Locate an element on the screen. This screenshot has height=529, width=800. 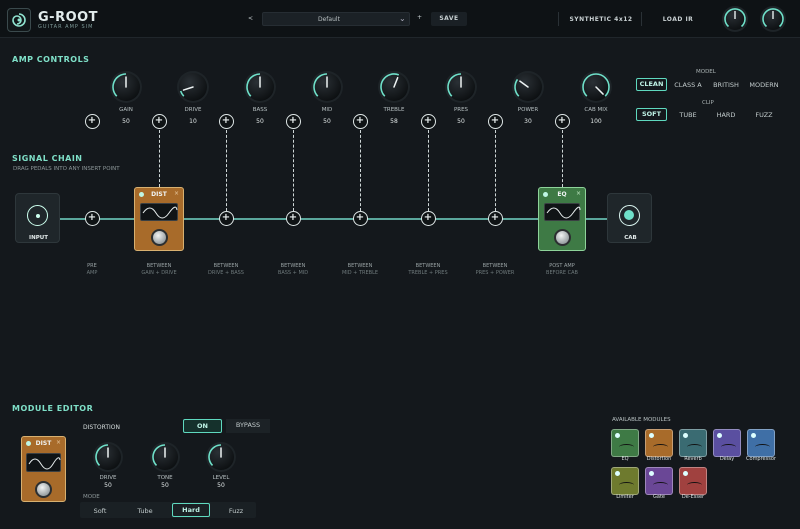
preset-select: Default ⌄ is located at coordinates (336, 19).